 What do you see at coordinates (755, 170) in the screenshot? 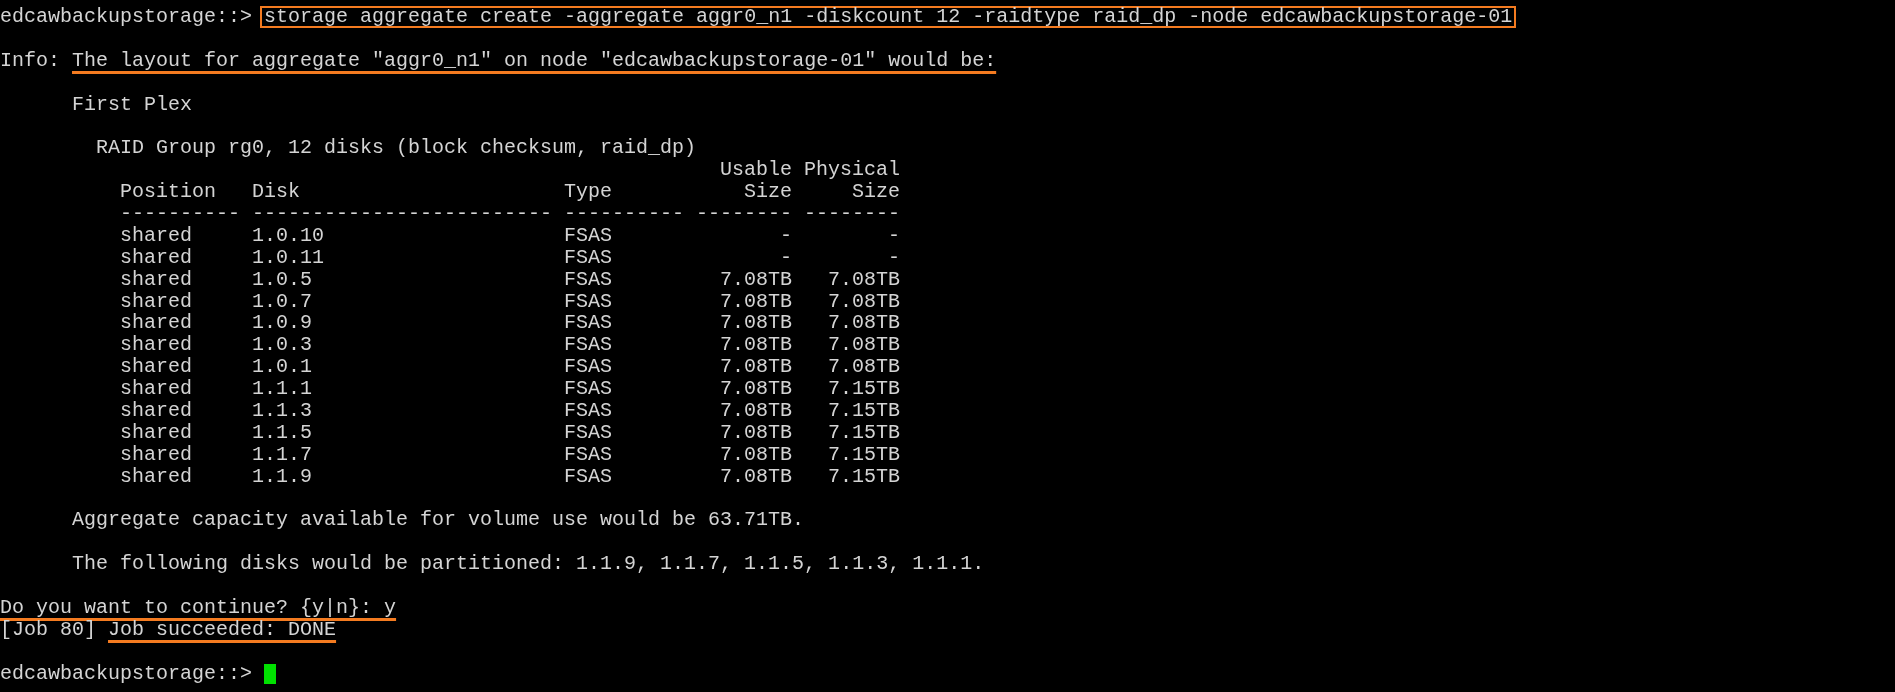
I see `column-header: Usable` at bounding box center [755, 170].